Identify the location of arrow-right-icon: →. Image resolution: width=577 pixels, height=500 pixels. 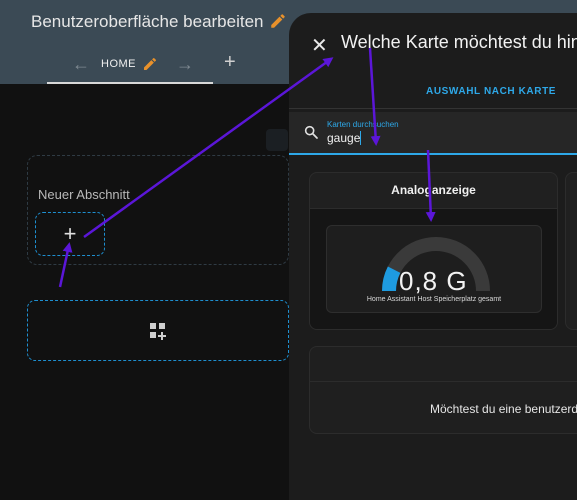
(185, 64).